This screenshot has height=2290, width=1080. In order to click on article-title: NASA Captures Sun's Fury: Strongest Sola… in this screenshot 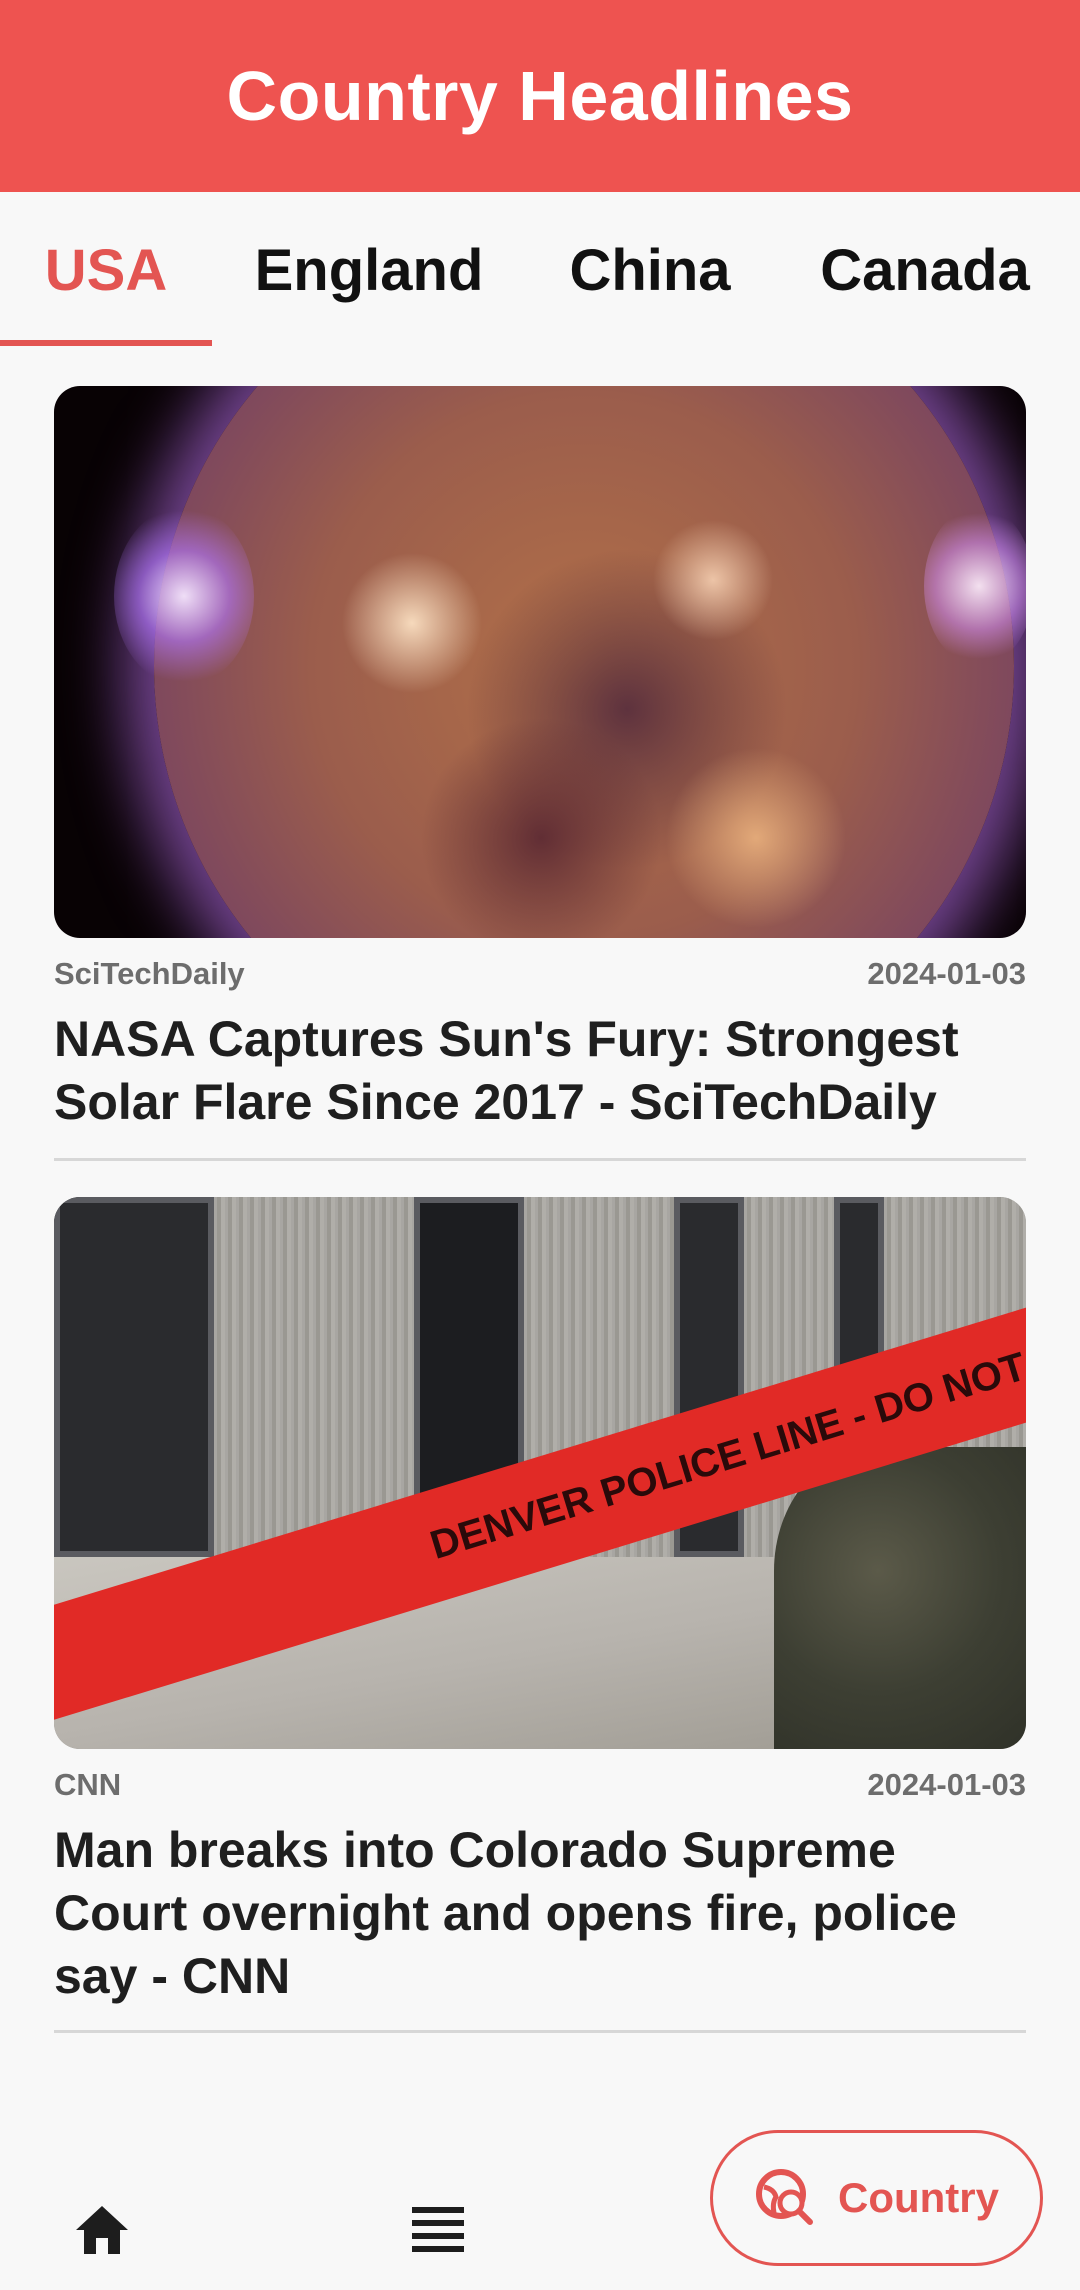, I will do `click(540, 1071)`.